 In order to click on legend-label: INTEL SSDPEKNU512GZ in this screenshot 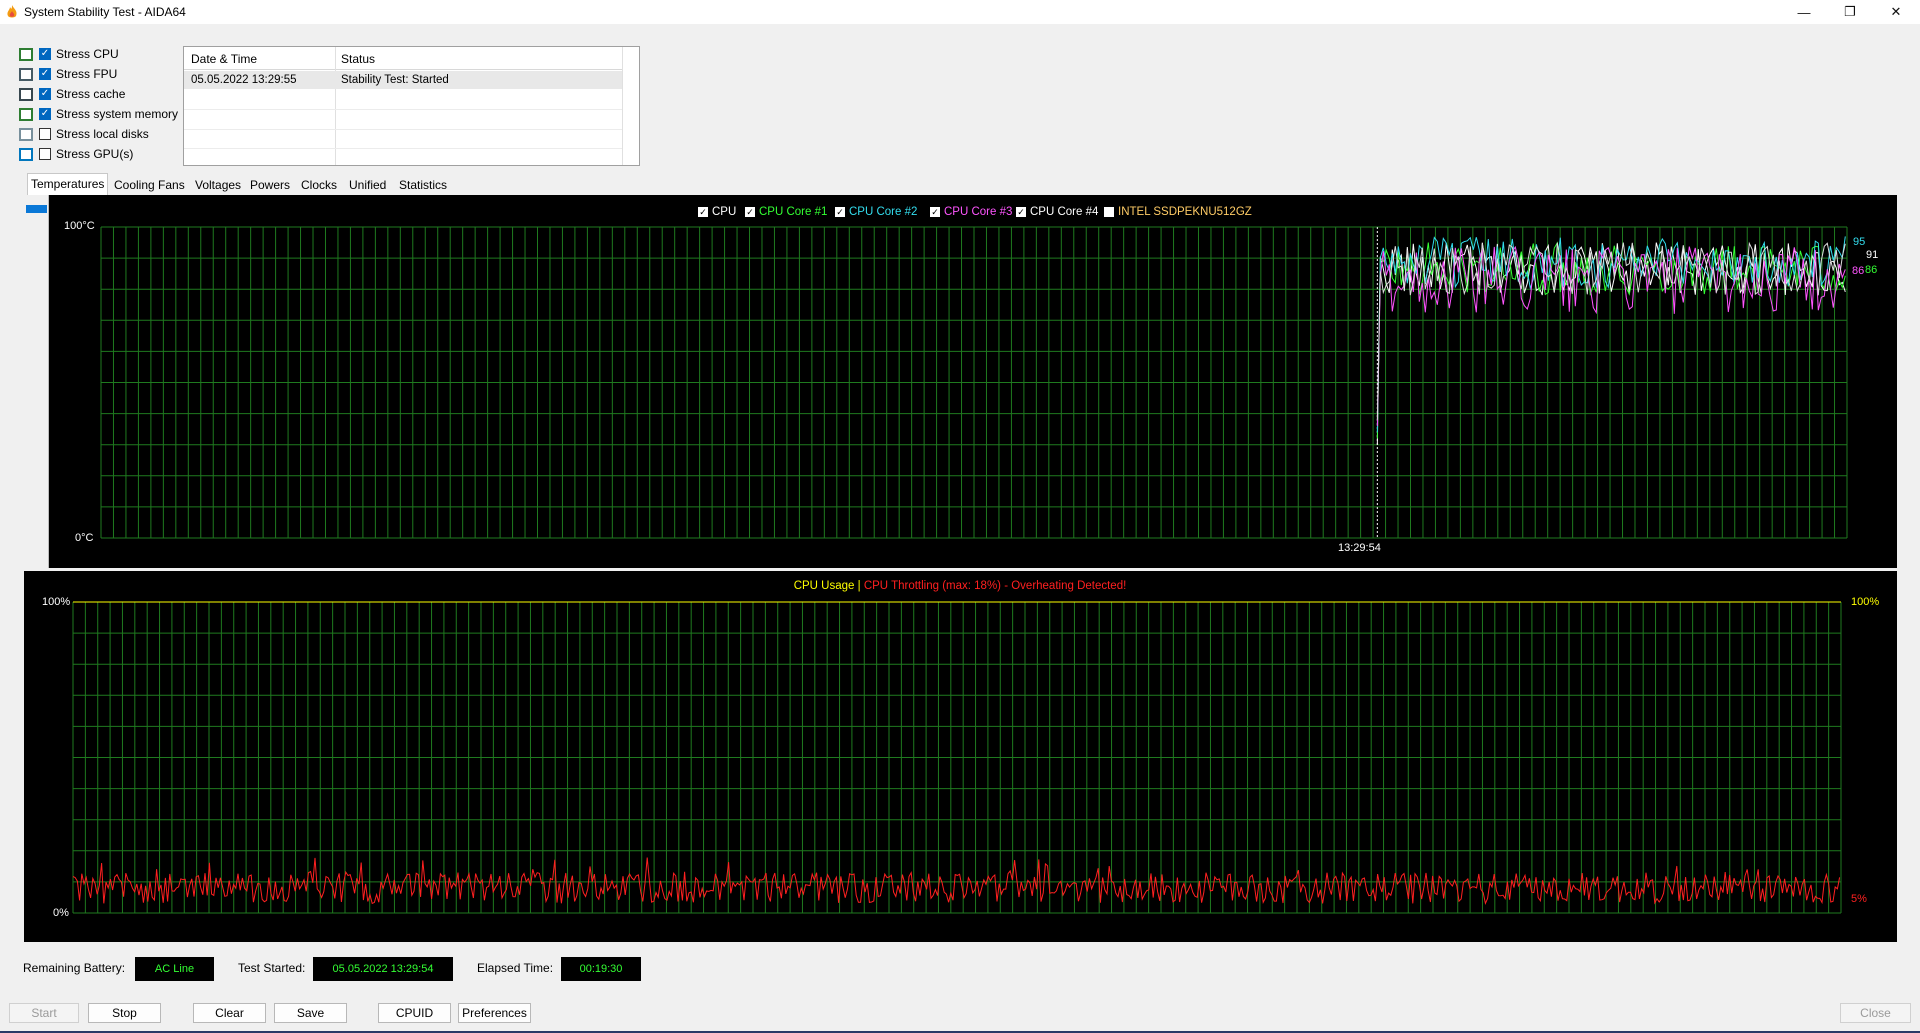, I will do `click(1185, 212)`.